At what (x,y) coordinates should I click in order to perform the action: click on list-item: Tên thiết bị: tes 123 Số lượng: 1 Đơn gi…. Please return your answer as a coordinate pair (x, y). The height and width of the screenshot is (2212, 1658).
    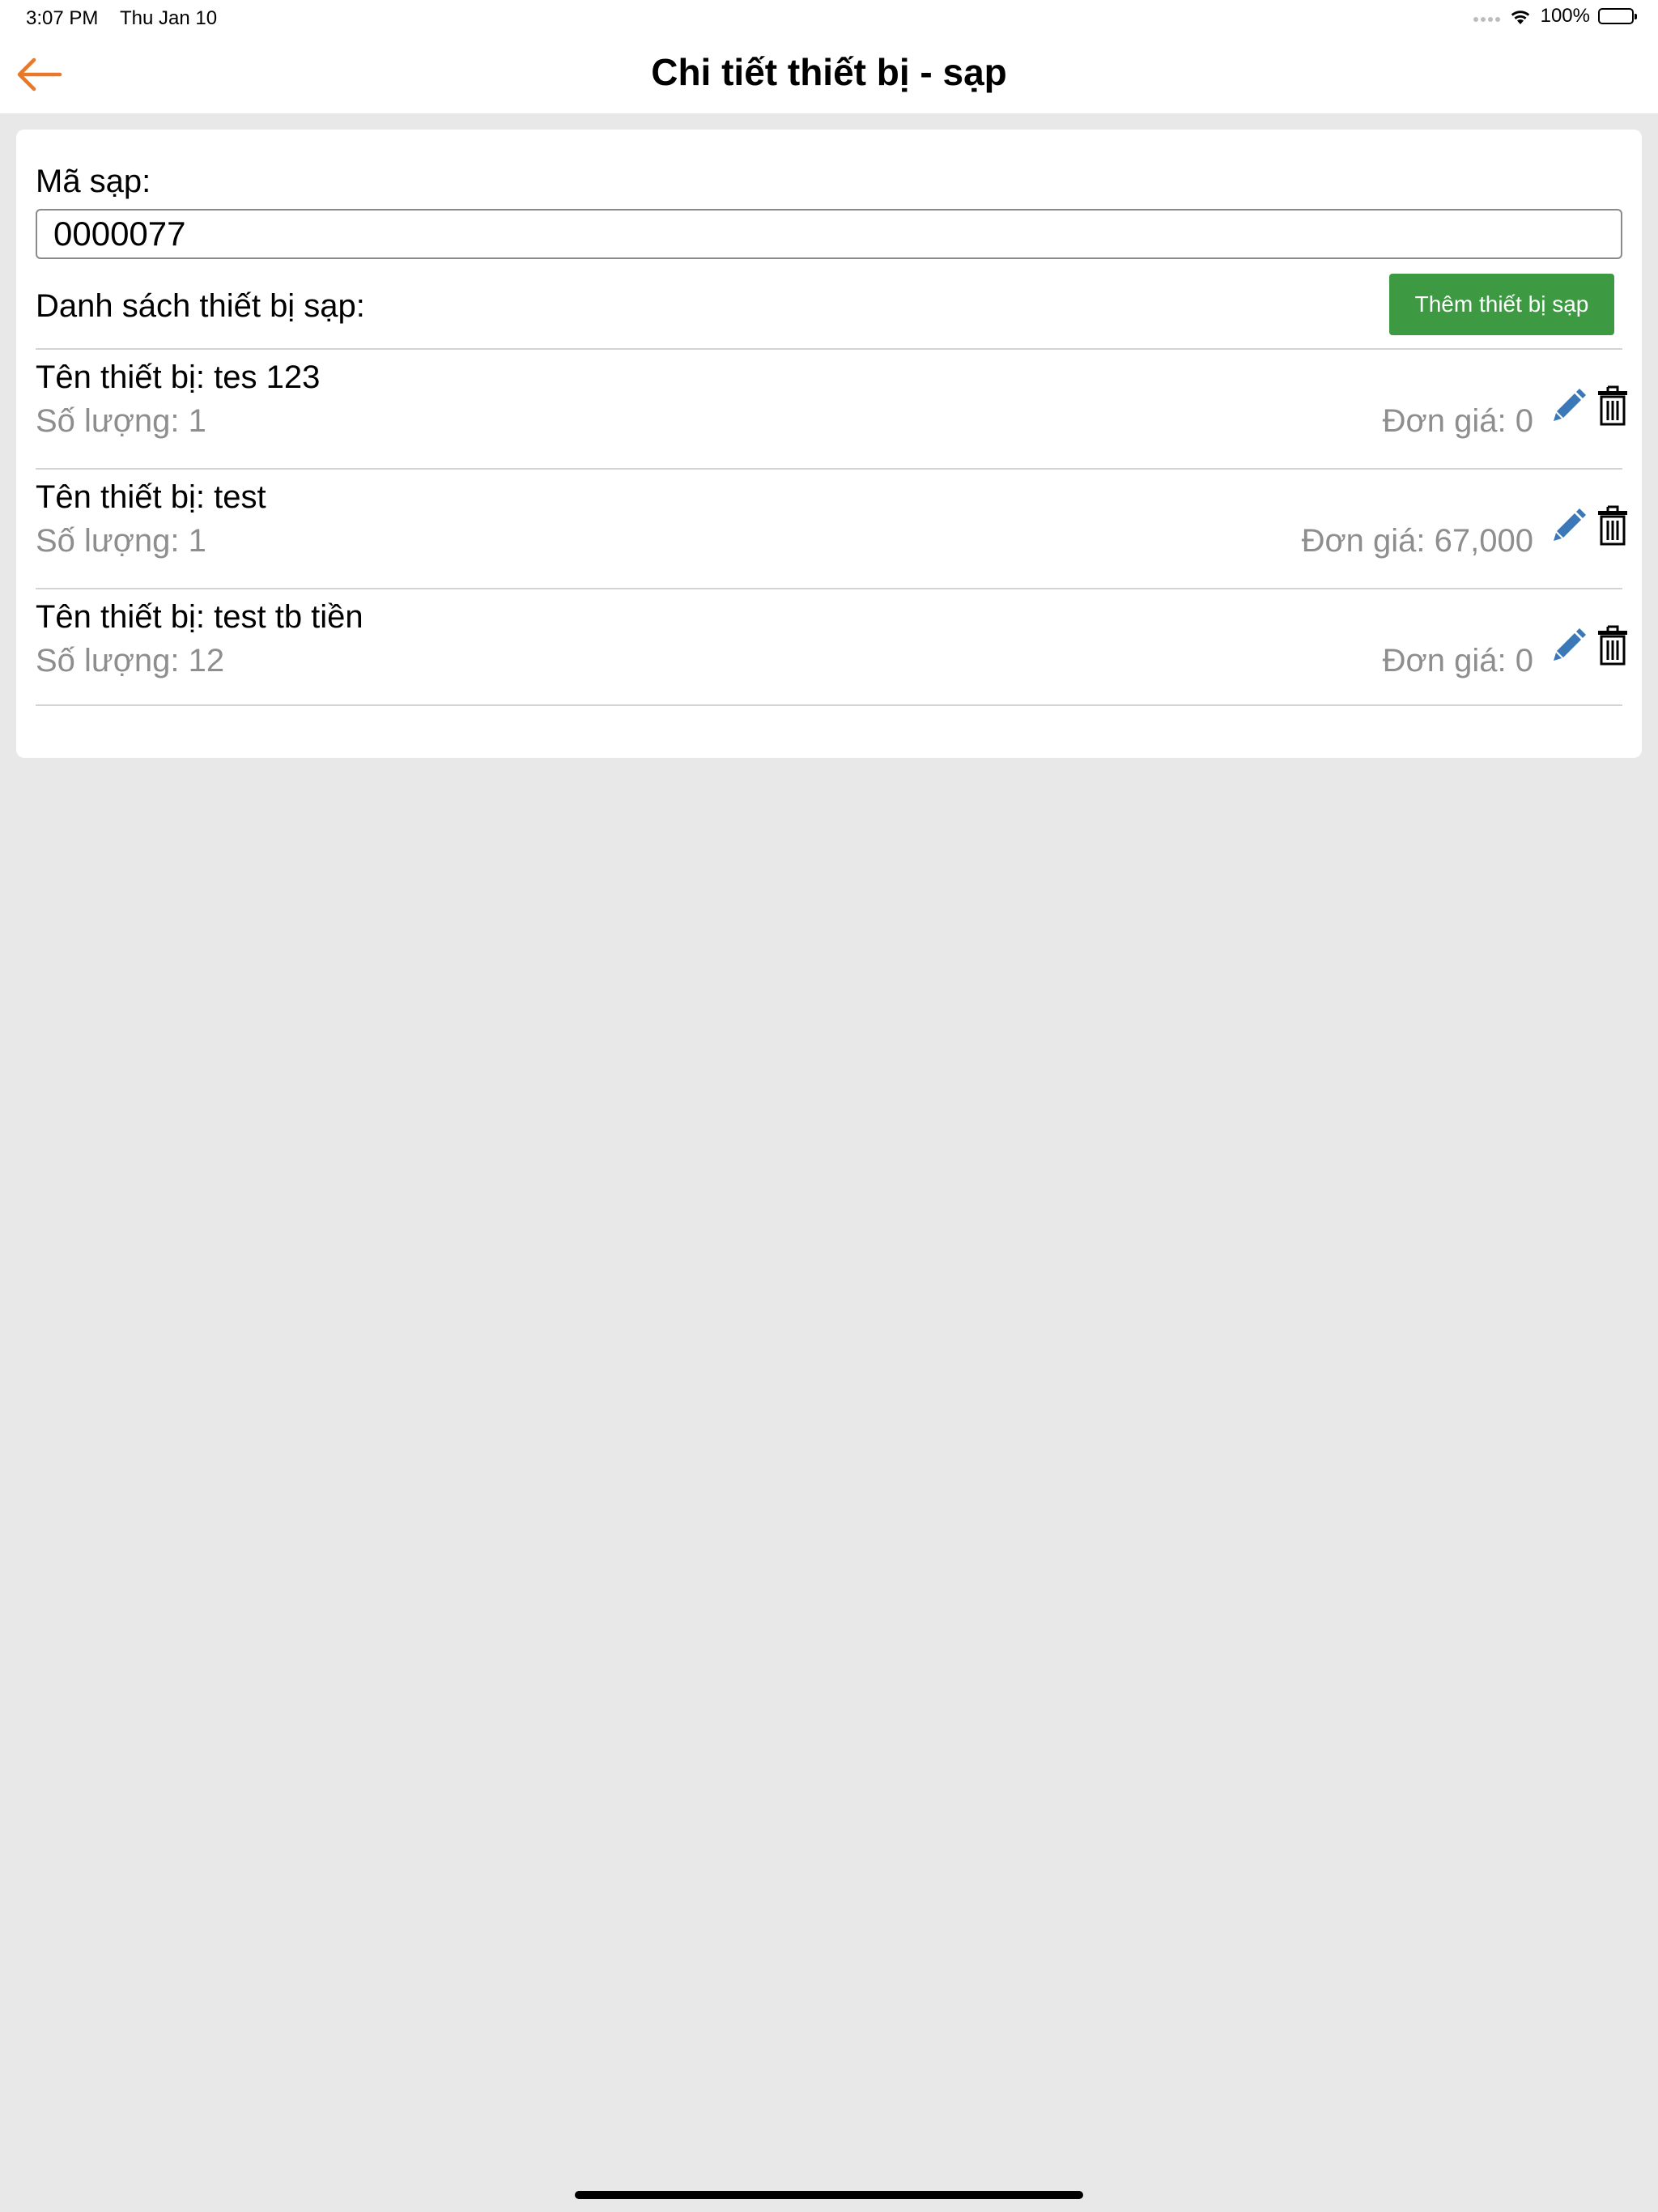
    Looking at the image, I should click on (831, 409).